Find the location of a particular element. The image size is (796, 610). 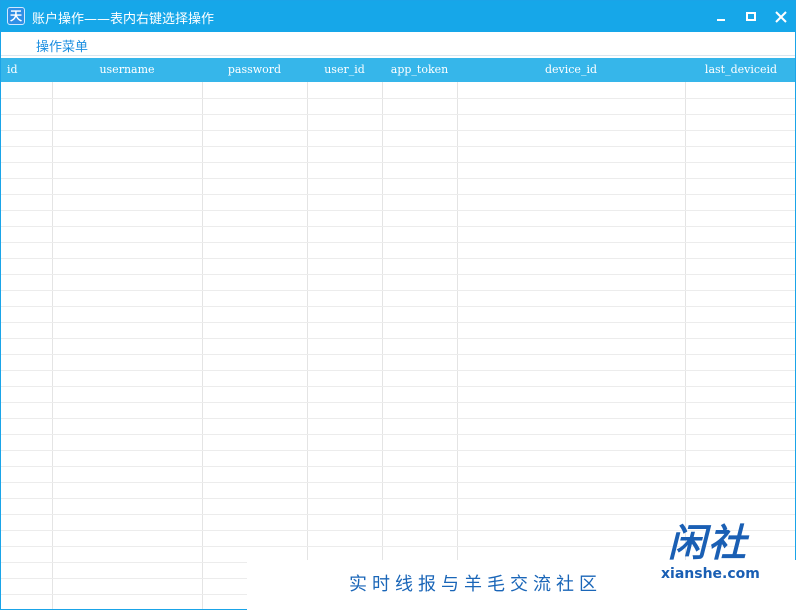

watermark-slogan: 实时线报与羊毛交流社区 is located at coordinates (475, 584).